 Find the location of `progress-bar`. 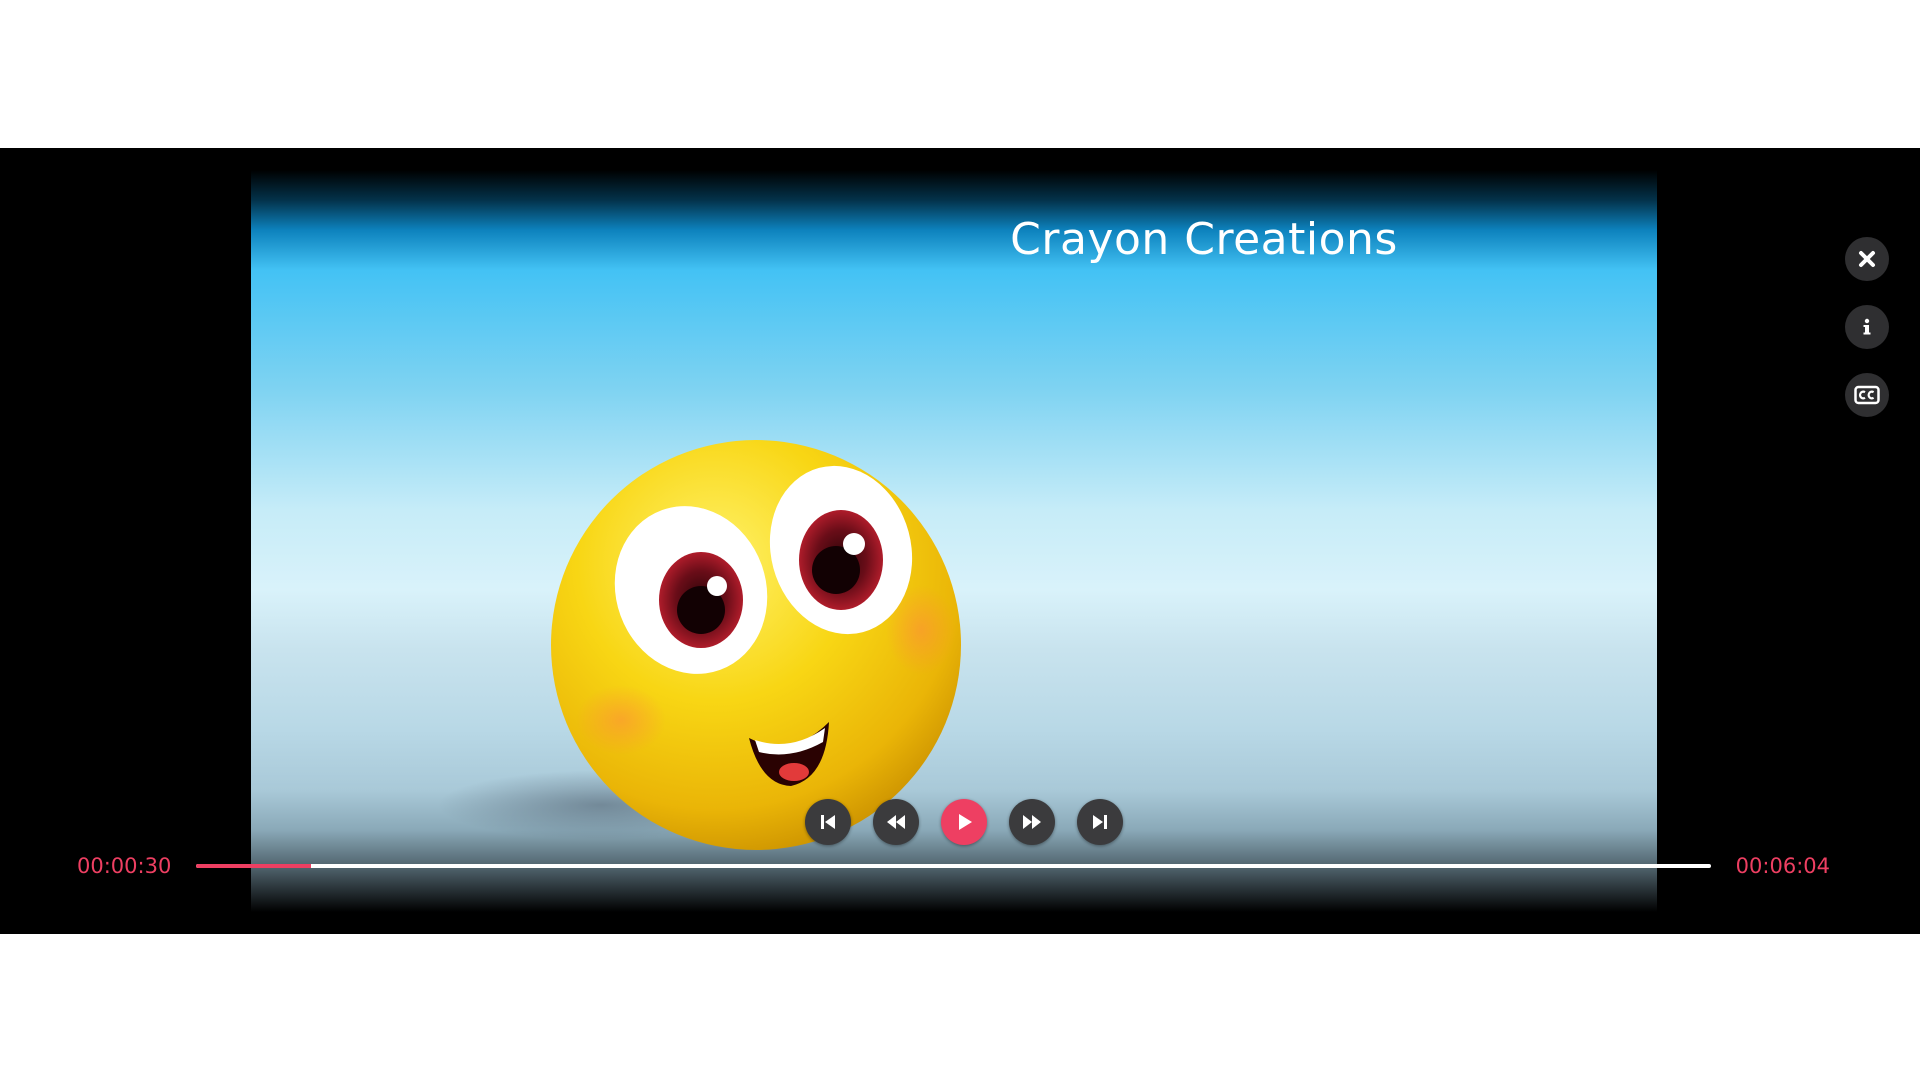

progress-bar is located at coordinates (953, 866).